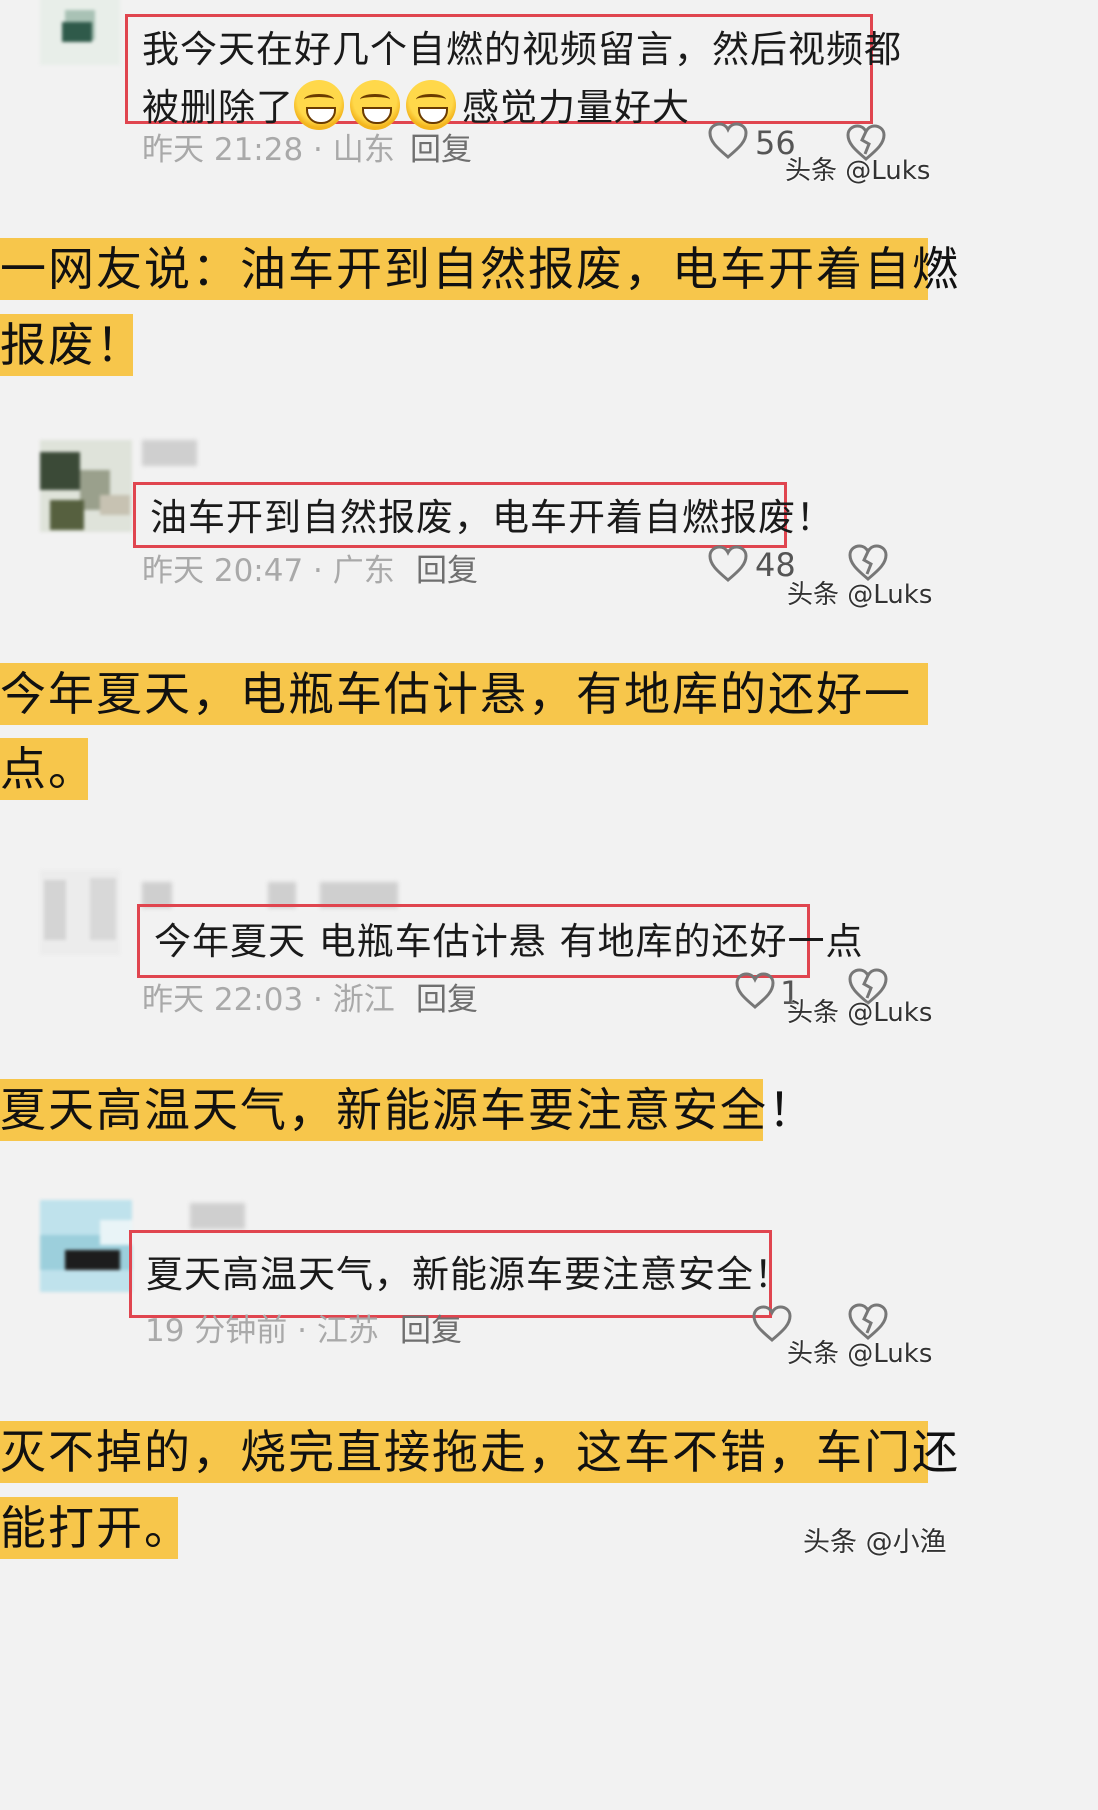  Describe the element at coordinates (456, 694) in the screenshot. I see `caption-text: 今年夏天，电瓶车估计悬，有地库的还好一` at that location.